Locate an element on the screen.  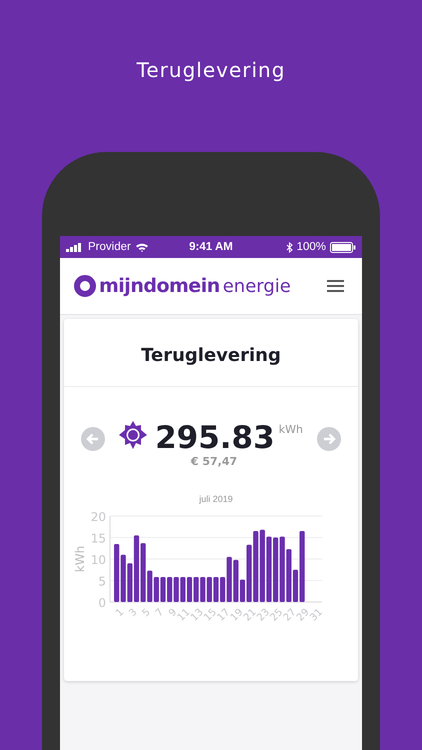
status-time: 9:41 AM is located at coordinates (211, 247).